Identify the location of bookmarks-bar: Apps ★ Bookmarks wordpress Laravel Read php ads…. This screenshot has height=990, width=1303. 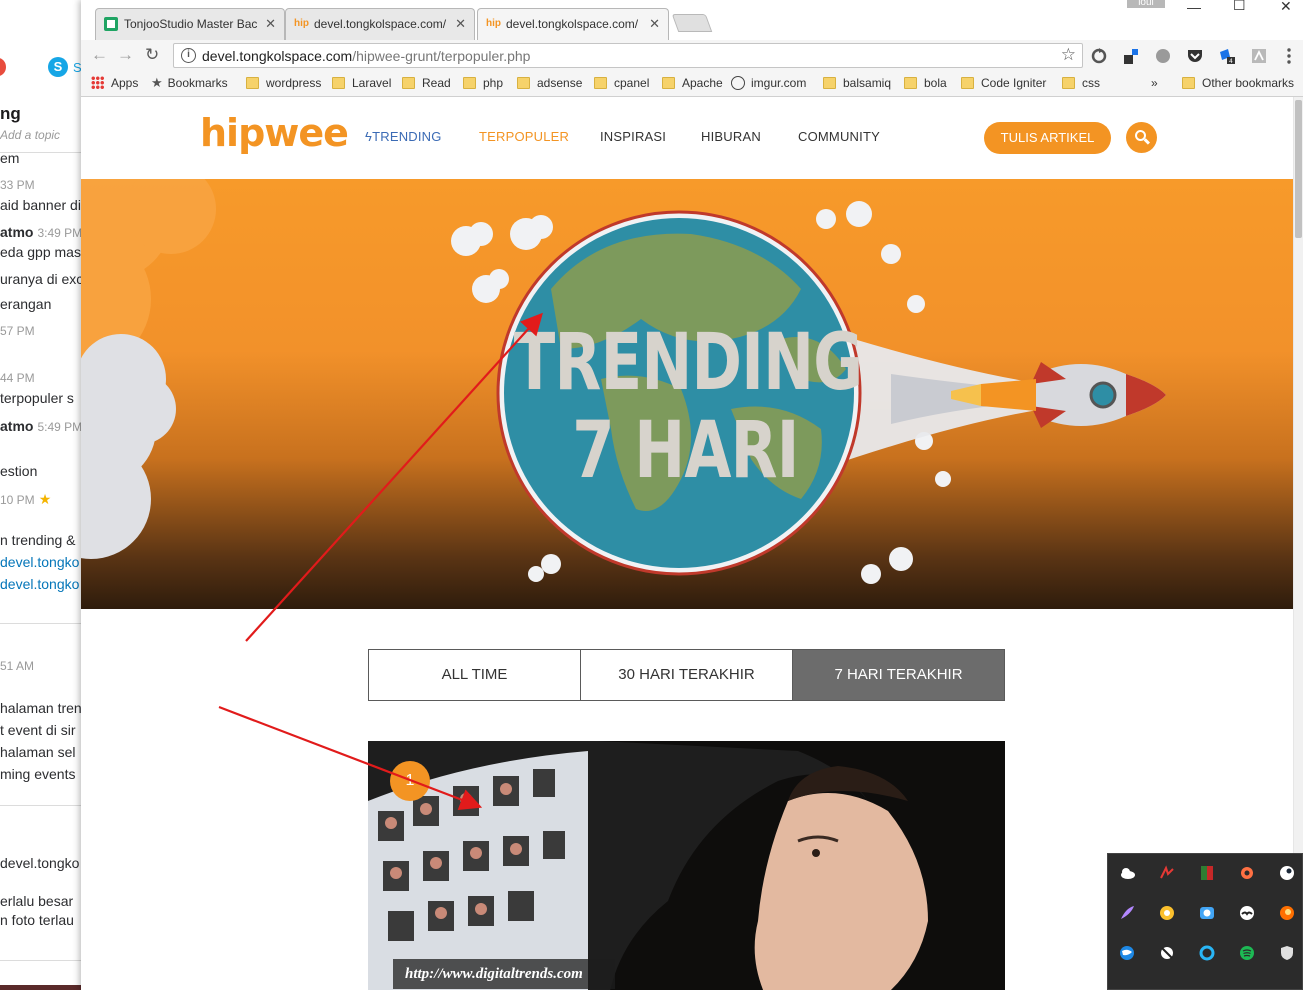
(692, 83).